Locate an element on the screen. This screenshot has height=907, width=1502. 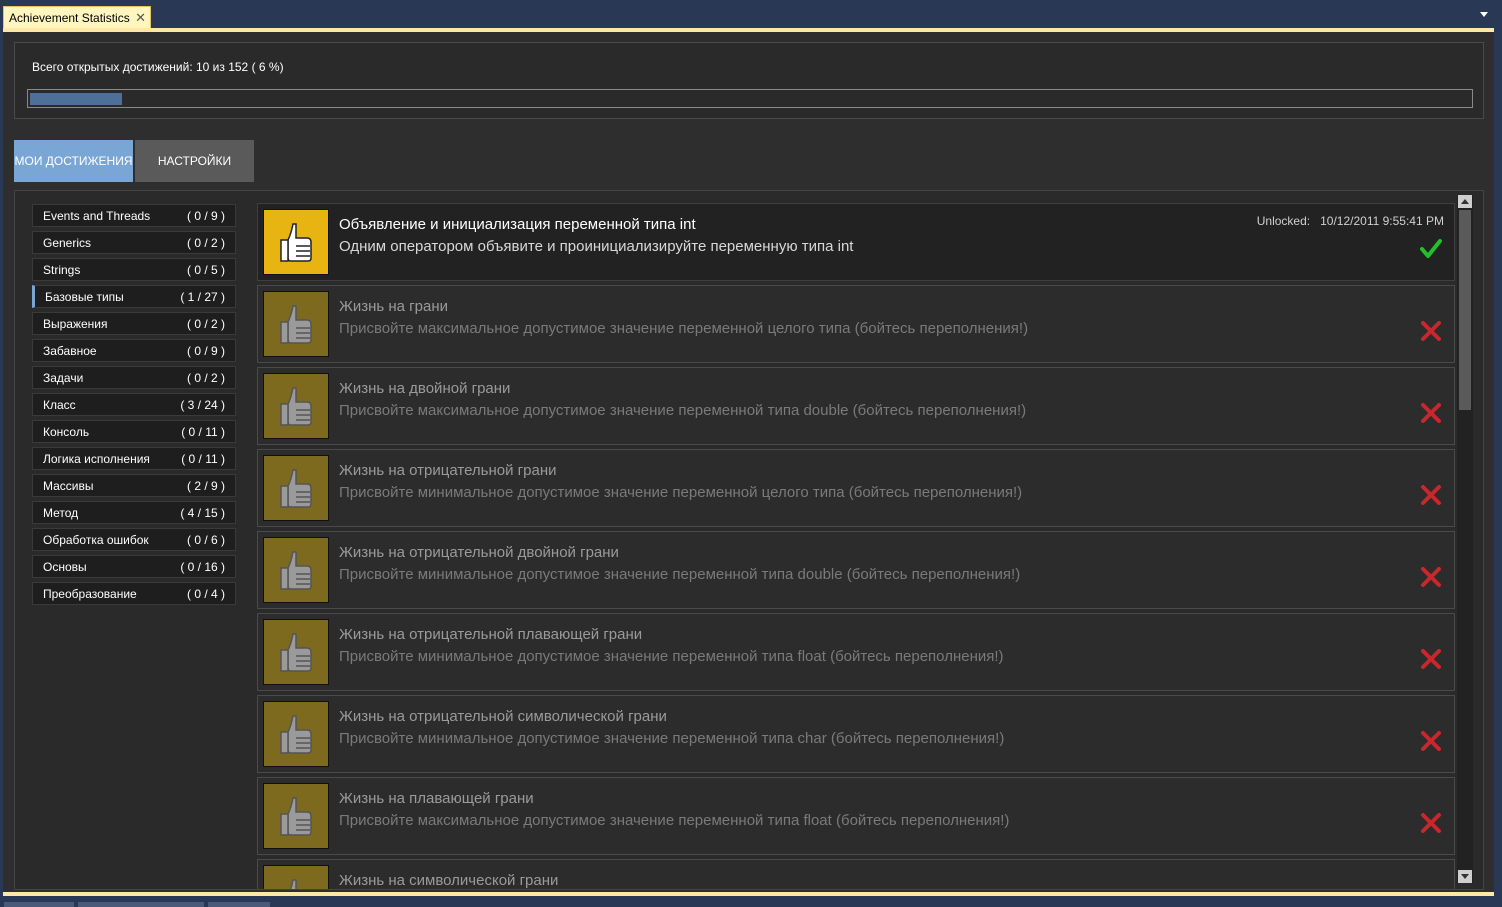
category-item: Класс ( 3 / 24 ) is located at coordinates (134, 404).